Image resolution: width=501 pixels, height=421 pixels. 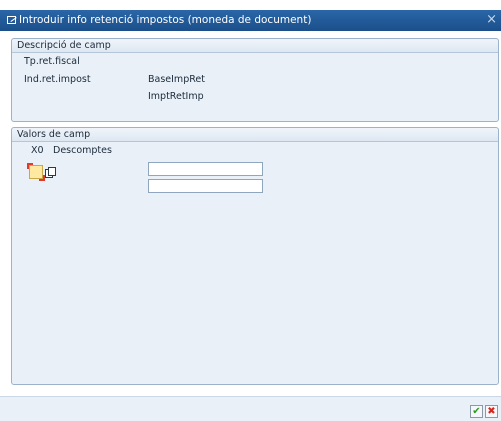 I want to click on base-imp-ret-label: BaseImpRet, so click(x=176, y=79).